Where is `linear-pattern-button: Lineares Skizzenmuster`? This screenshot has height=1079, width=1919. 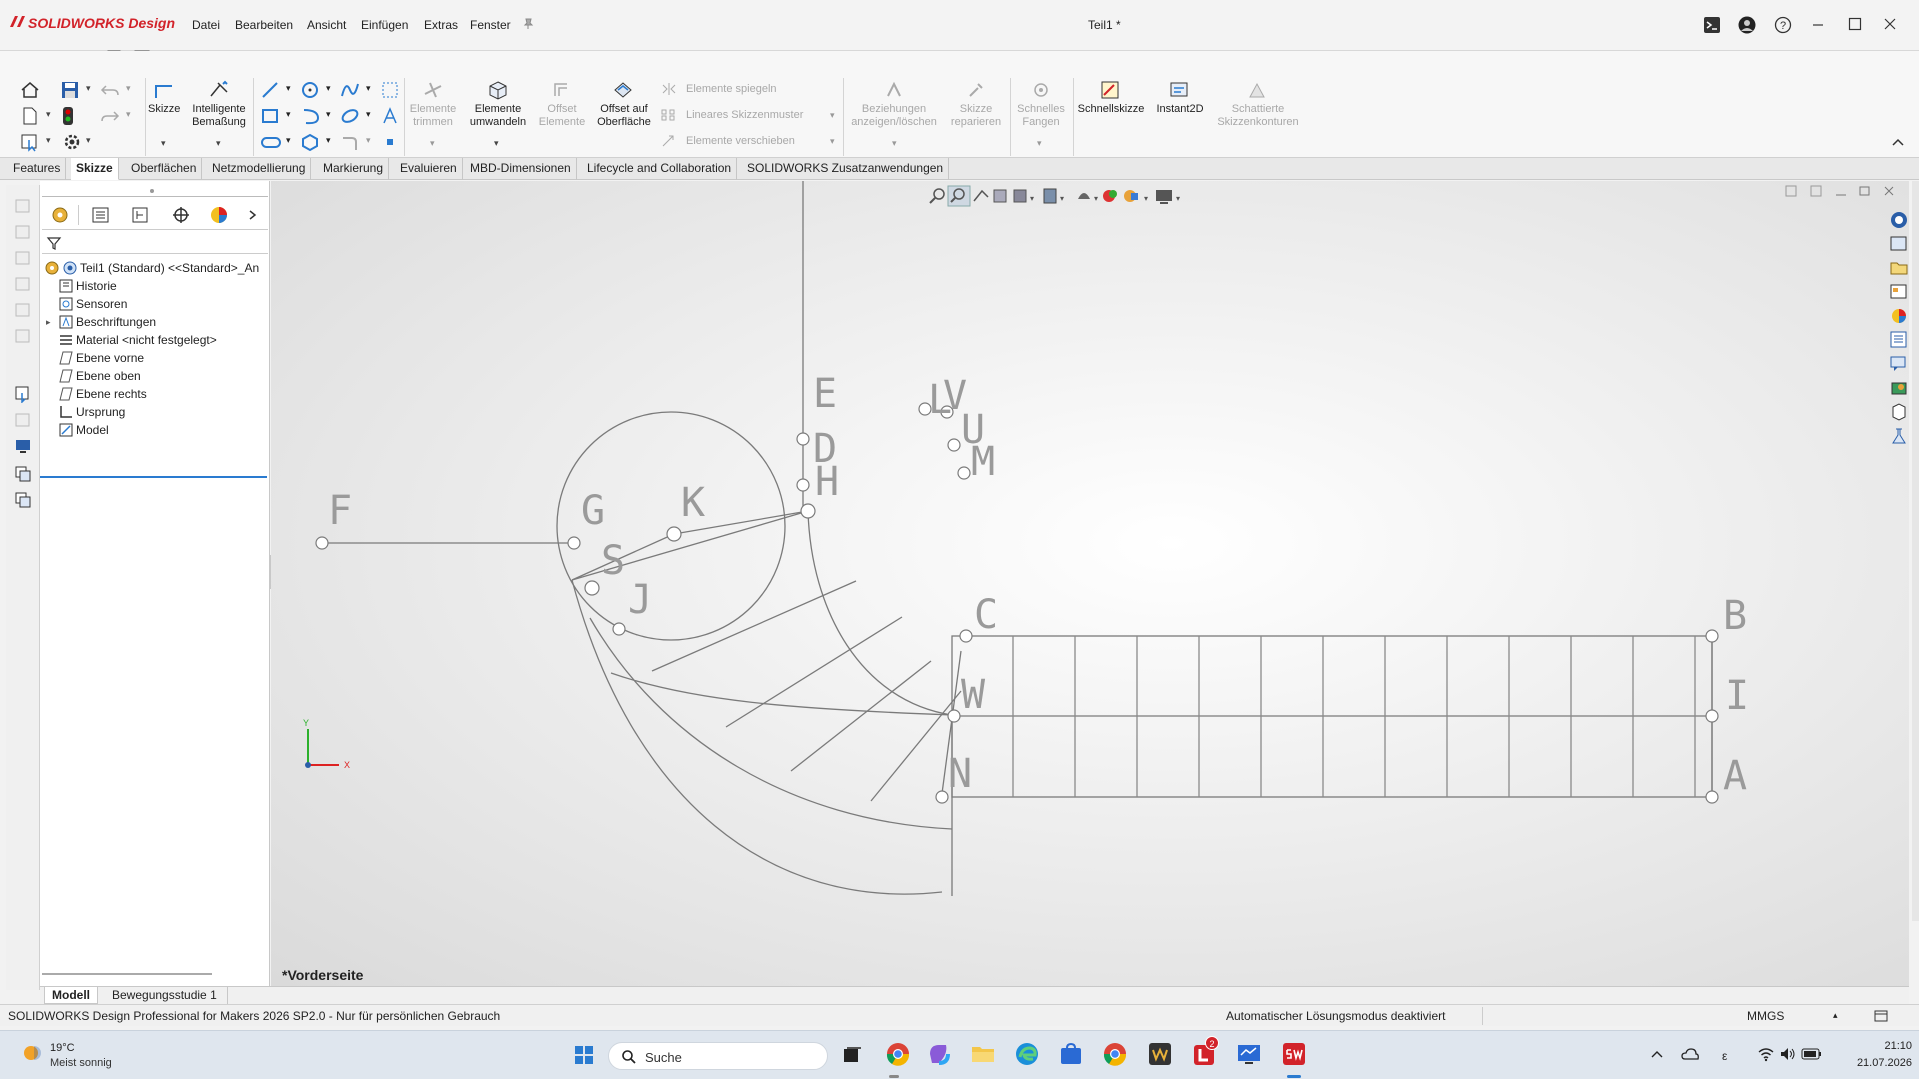
linear-pattern-button: Lineares Skizzenmuster is located at coordinates (744, 115).